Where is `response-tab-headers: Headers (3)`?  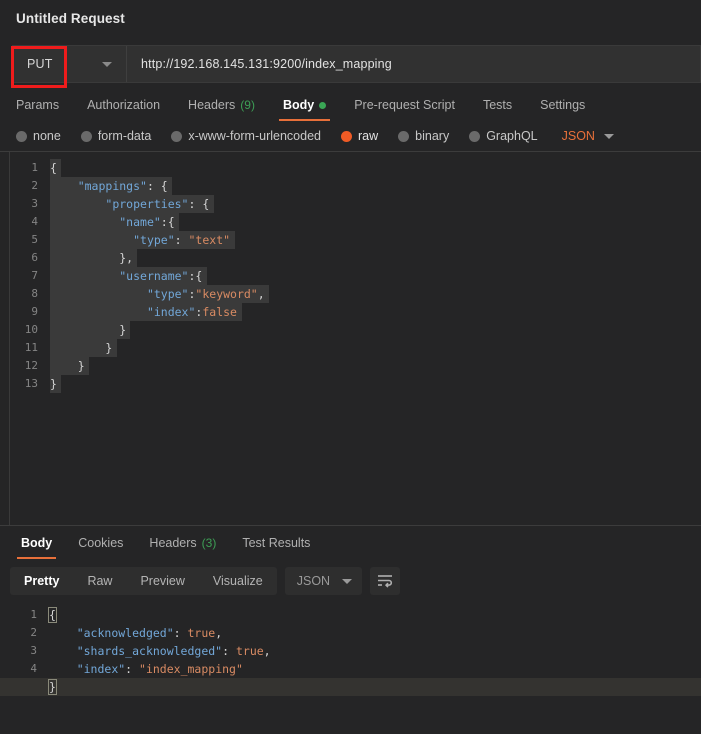 response-tab-headers: Headers (3) is located at coordinates (182, 543).